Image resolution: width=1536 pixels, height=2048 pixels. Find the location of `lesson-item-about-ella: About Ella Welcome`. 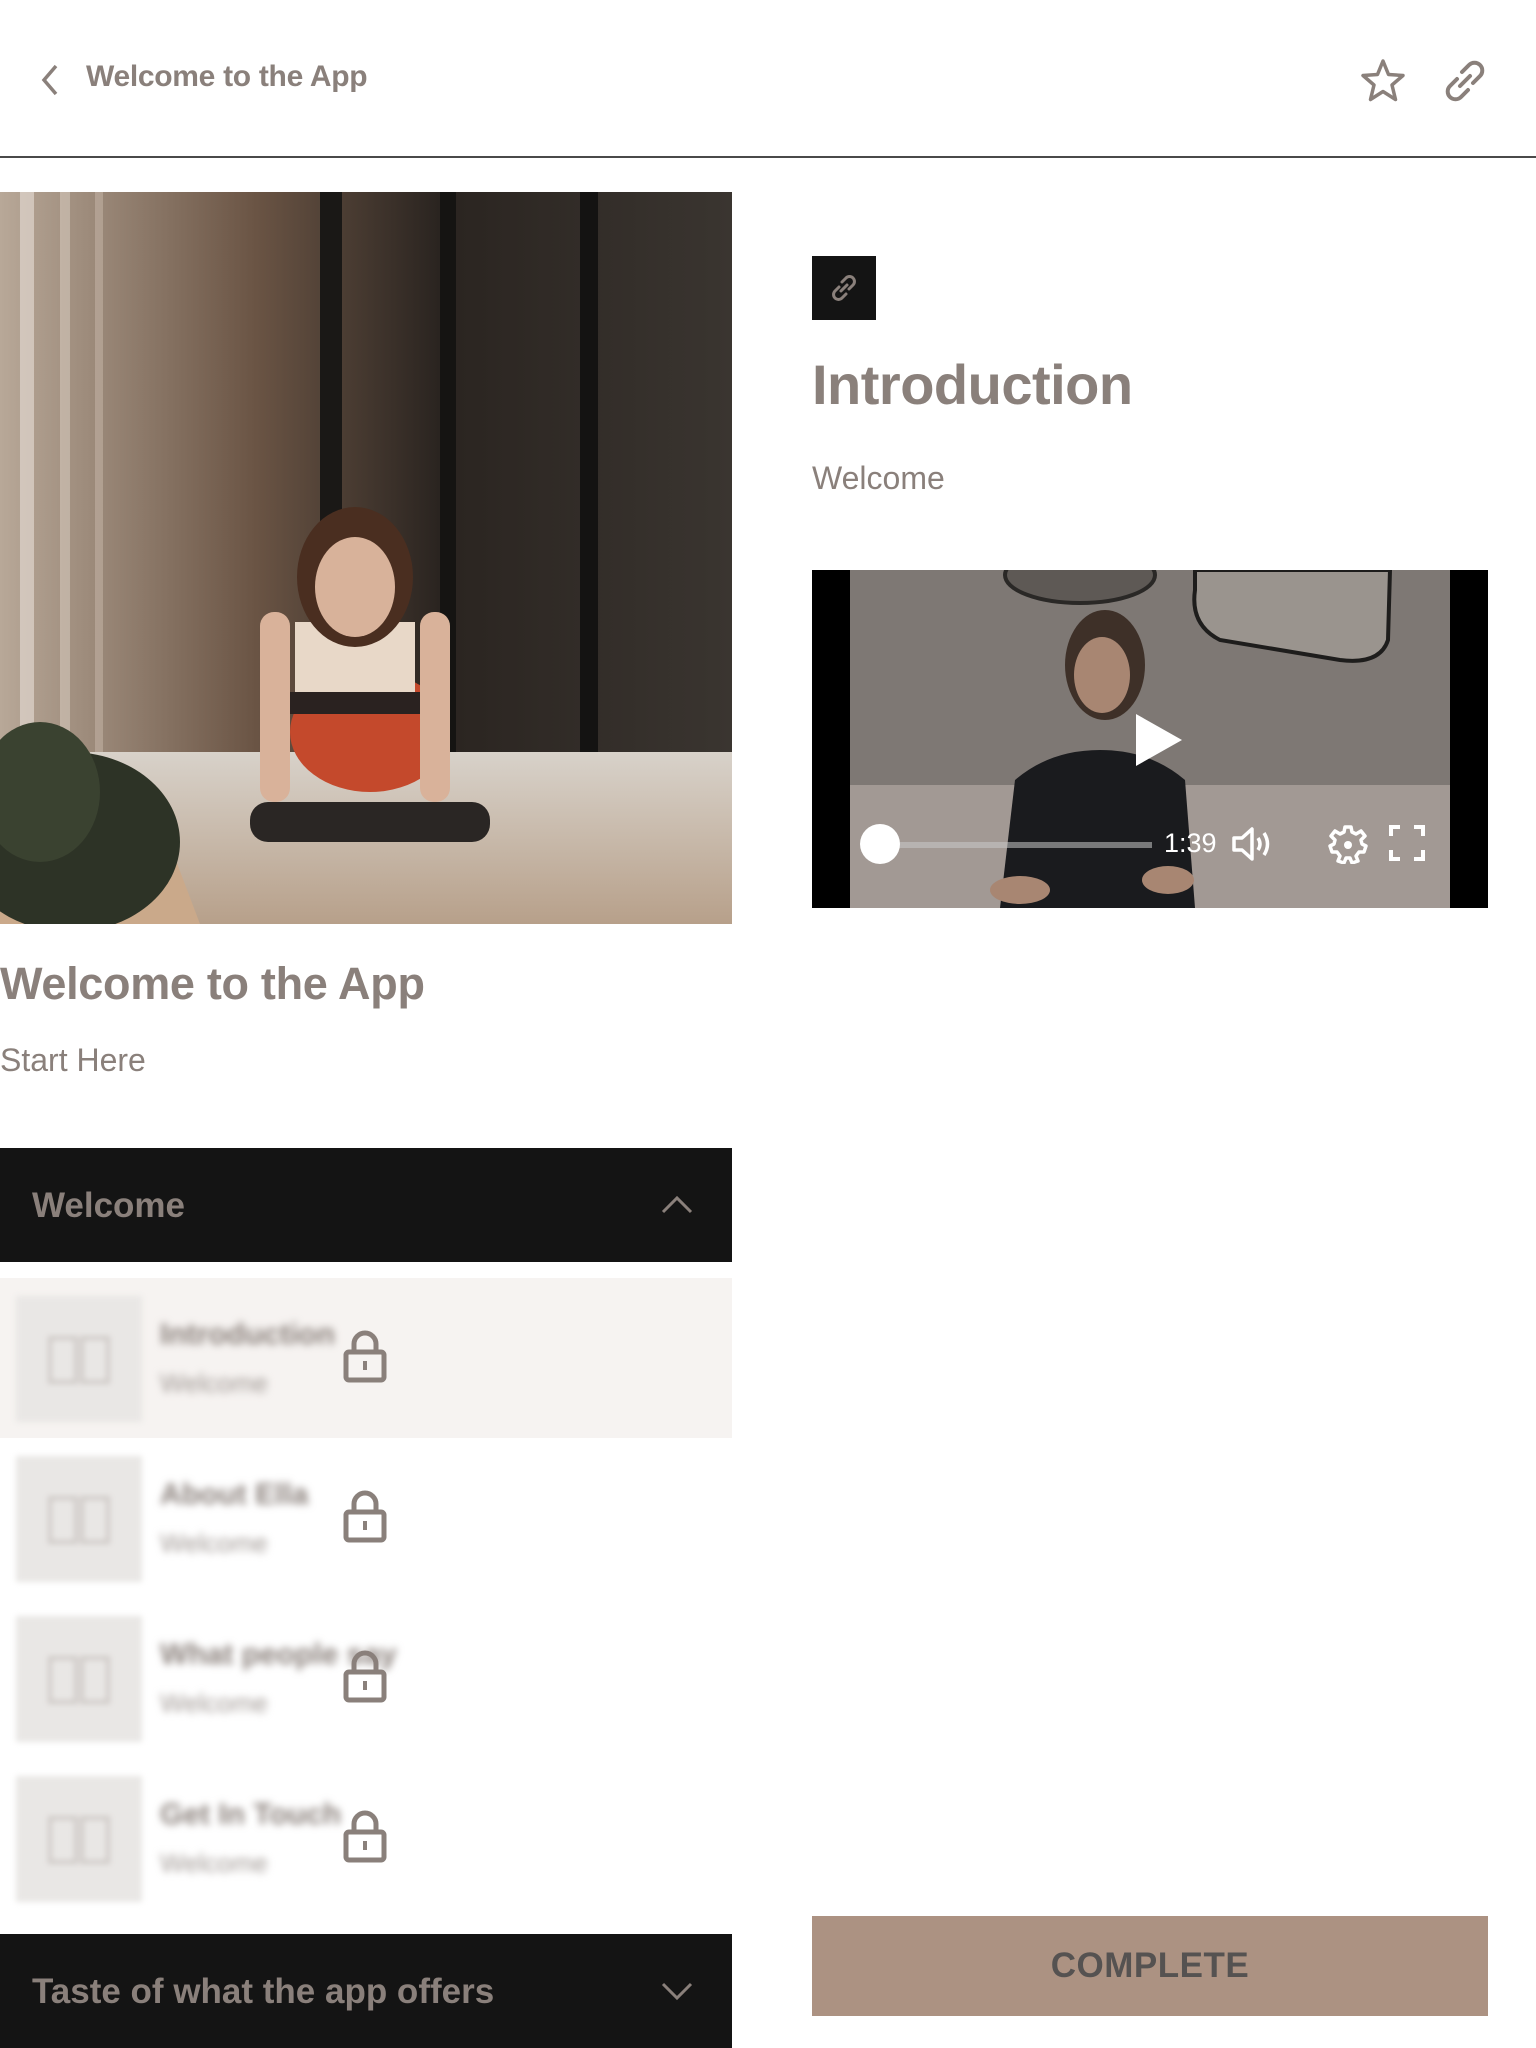

lesson-item-about-ella: About Ella Welcome is located at coordinates (366, 1518).